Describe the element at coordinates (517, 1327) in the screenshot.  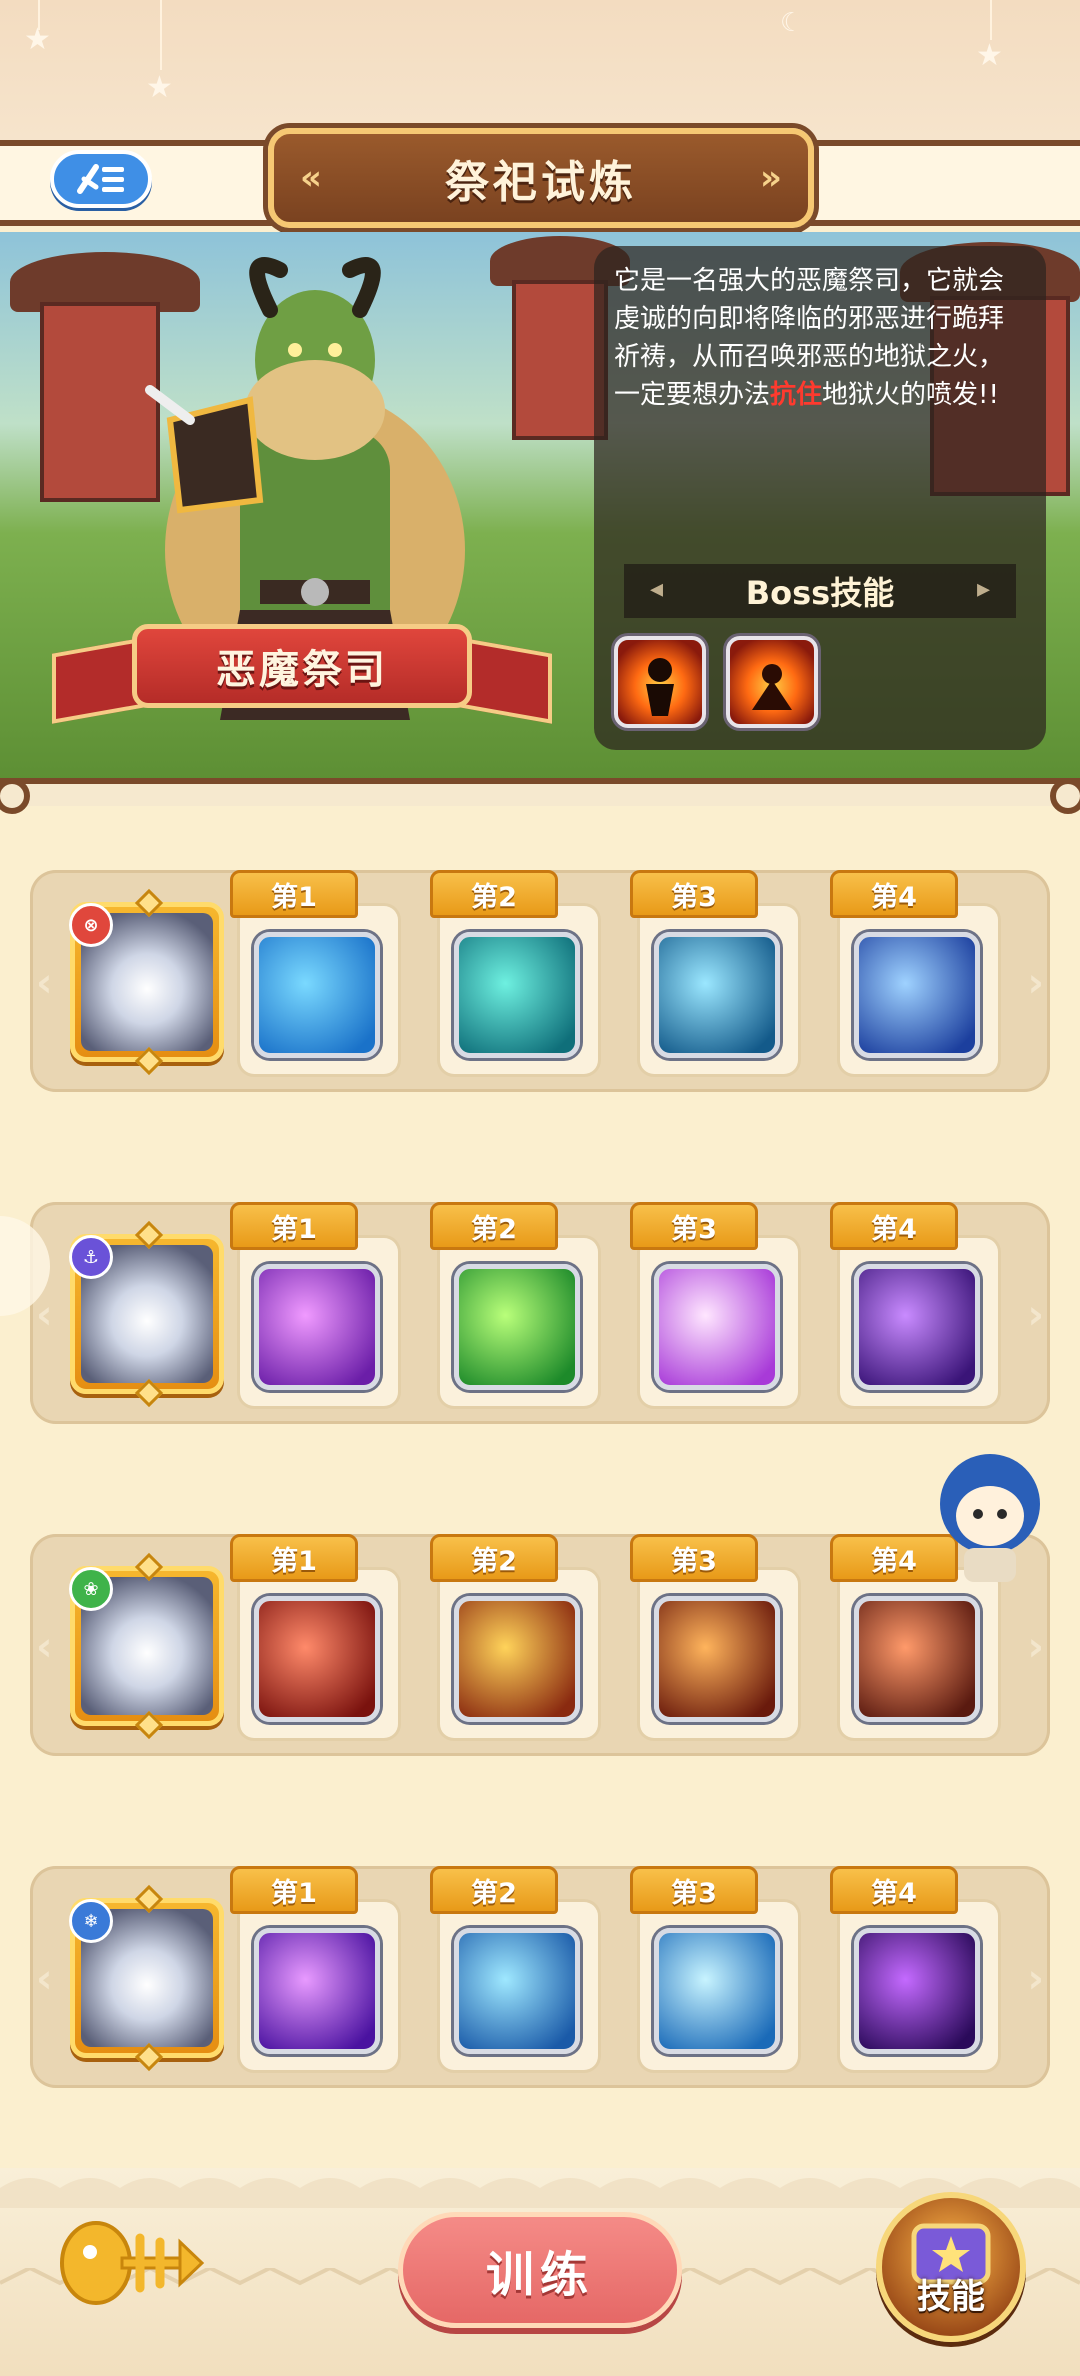
I see `green-heal-icon` at that location.